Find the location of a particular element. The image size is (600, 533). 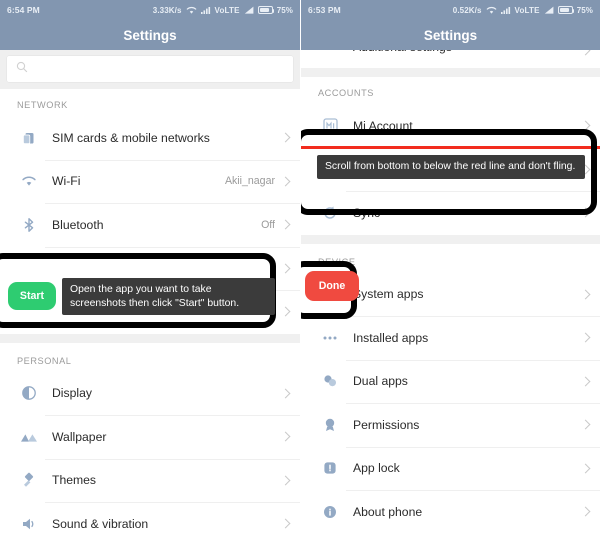

list-item-label: Installed apps is located at coordinates (391, 337).